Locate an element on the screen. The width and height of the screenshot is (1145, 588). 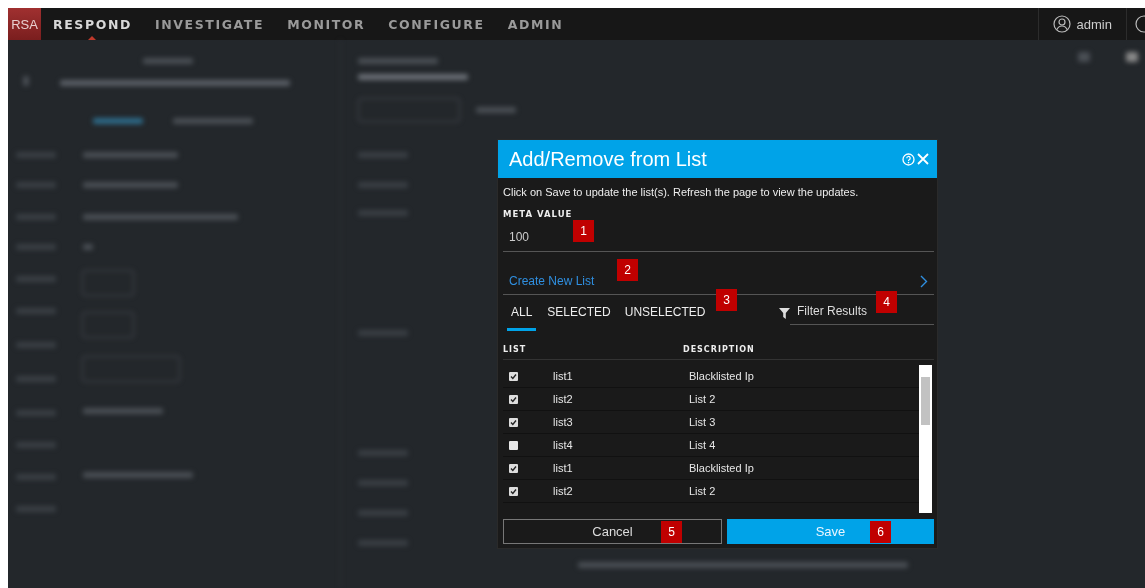
list-description: List 4 is located at coordinates (703, 445).